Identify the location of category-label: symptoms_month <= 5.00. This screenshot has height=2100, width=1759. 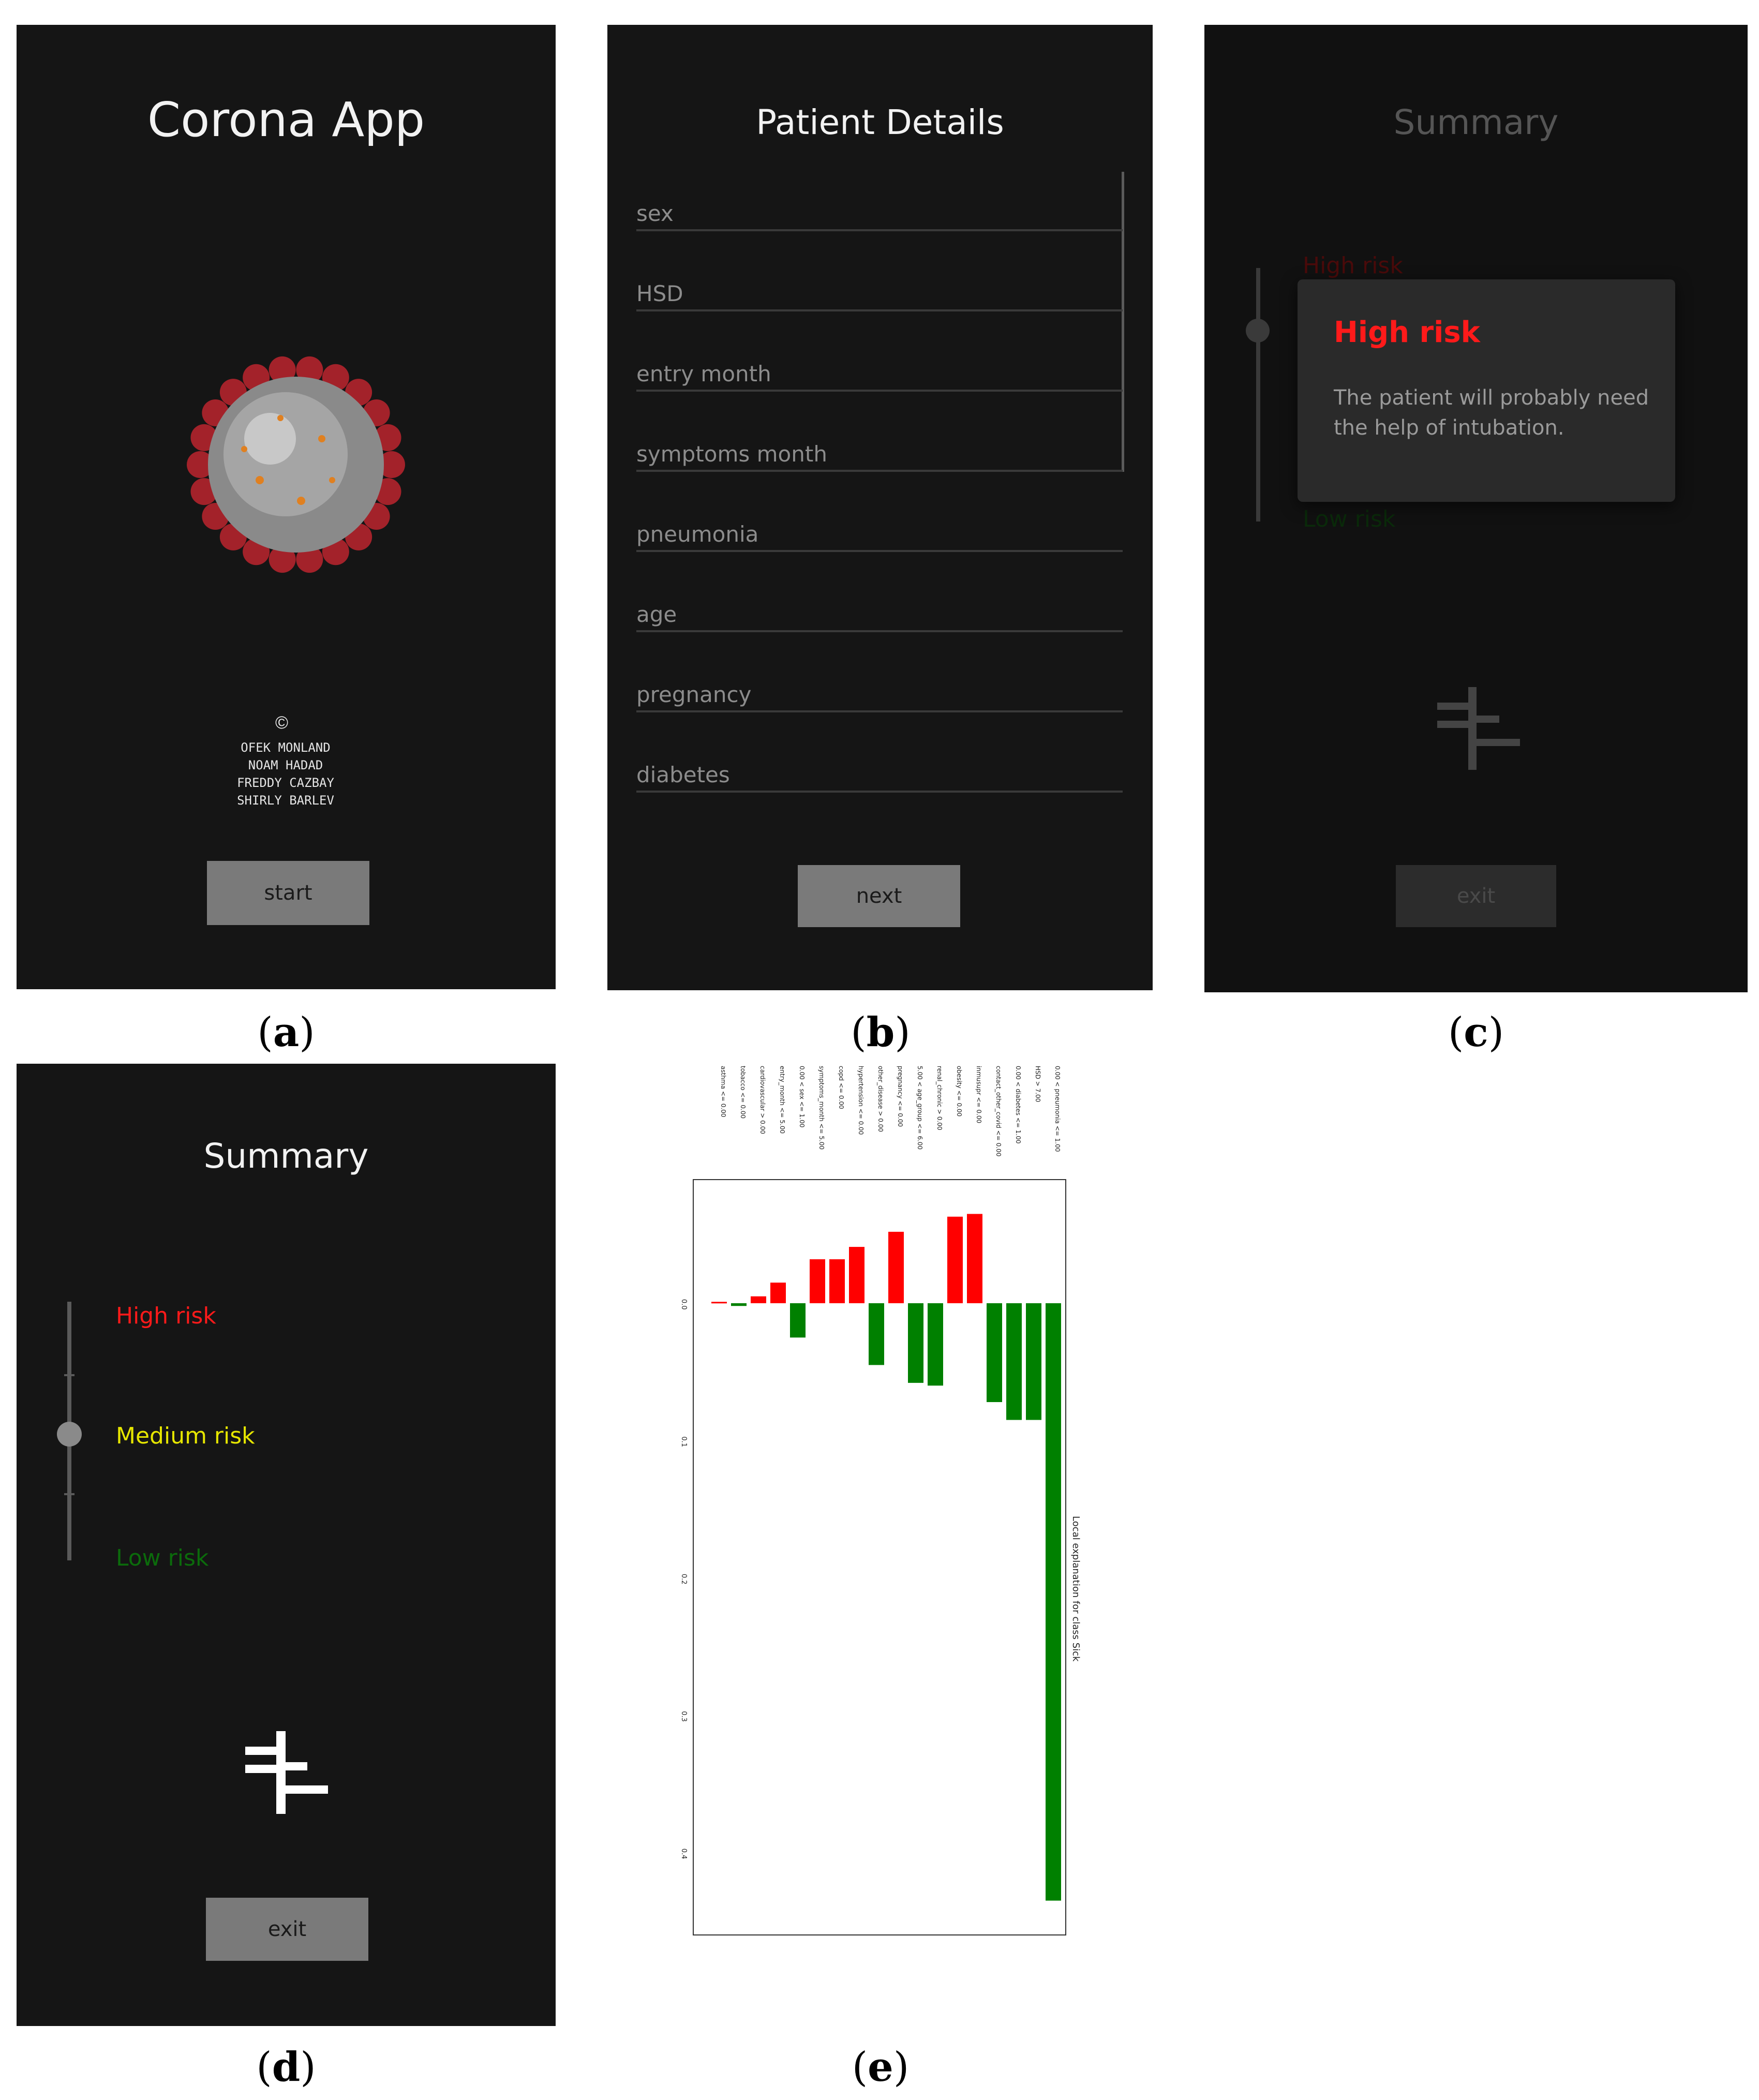
(821, 1108).